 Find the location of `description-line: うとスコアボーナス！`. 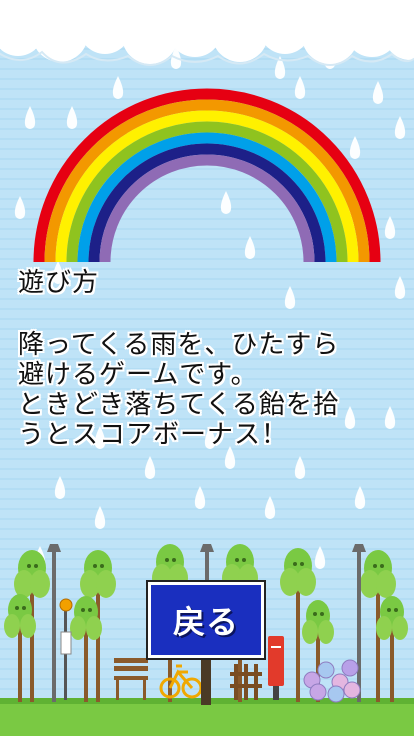

description-line: うとスコアボーナス！ is located at coordinates (153, 435).